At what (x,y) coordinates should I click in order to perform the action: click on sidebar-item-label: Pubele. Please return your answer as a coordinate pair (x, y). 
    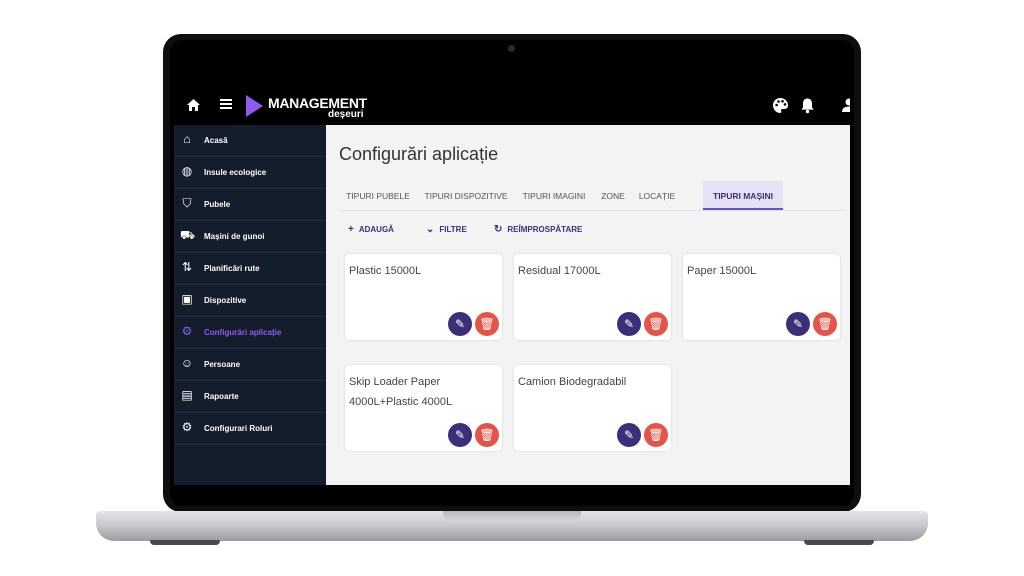
    Looking at the image, I should click on (217, 204).